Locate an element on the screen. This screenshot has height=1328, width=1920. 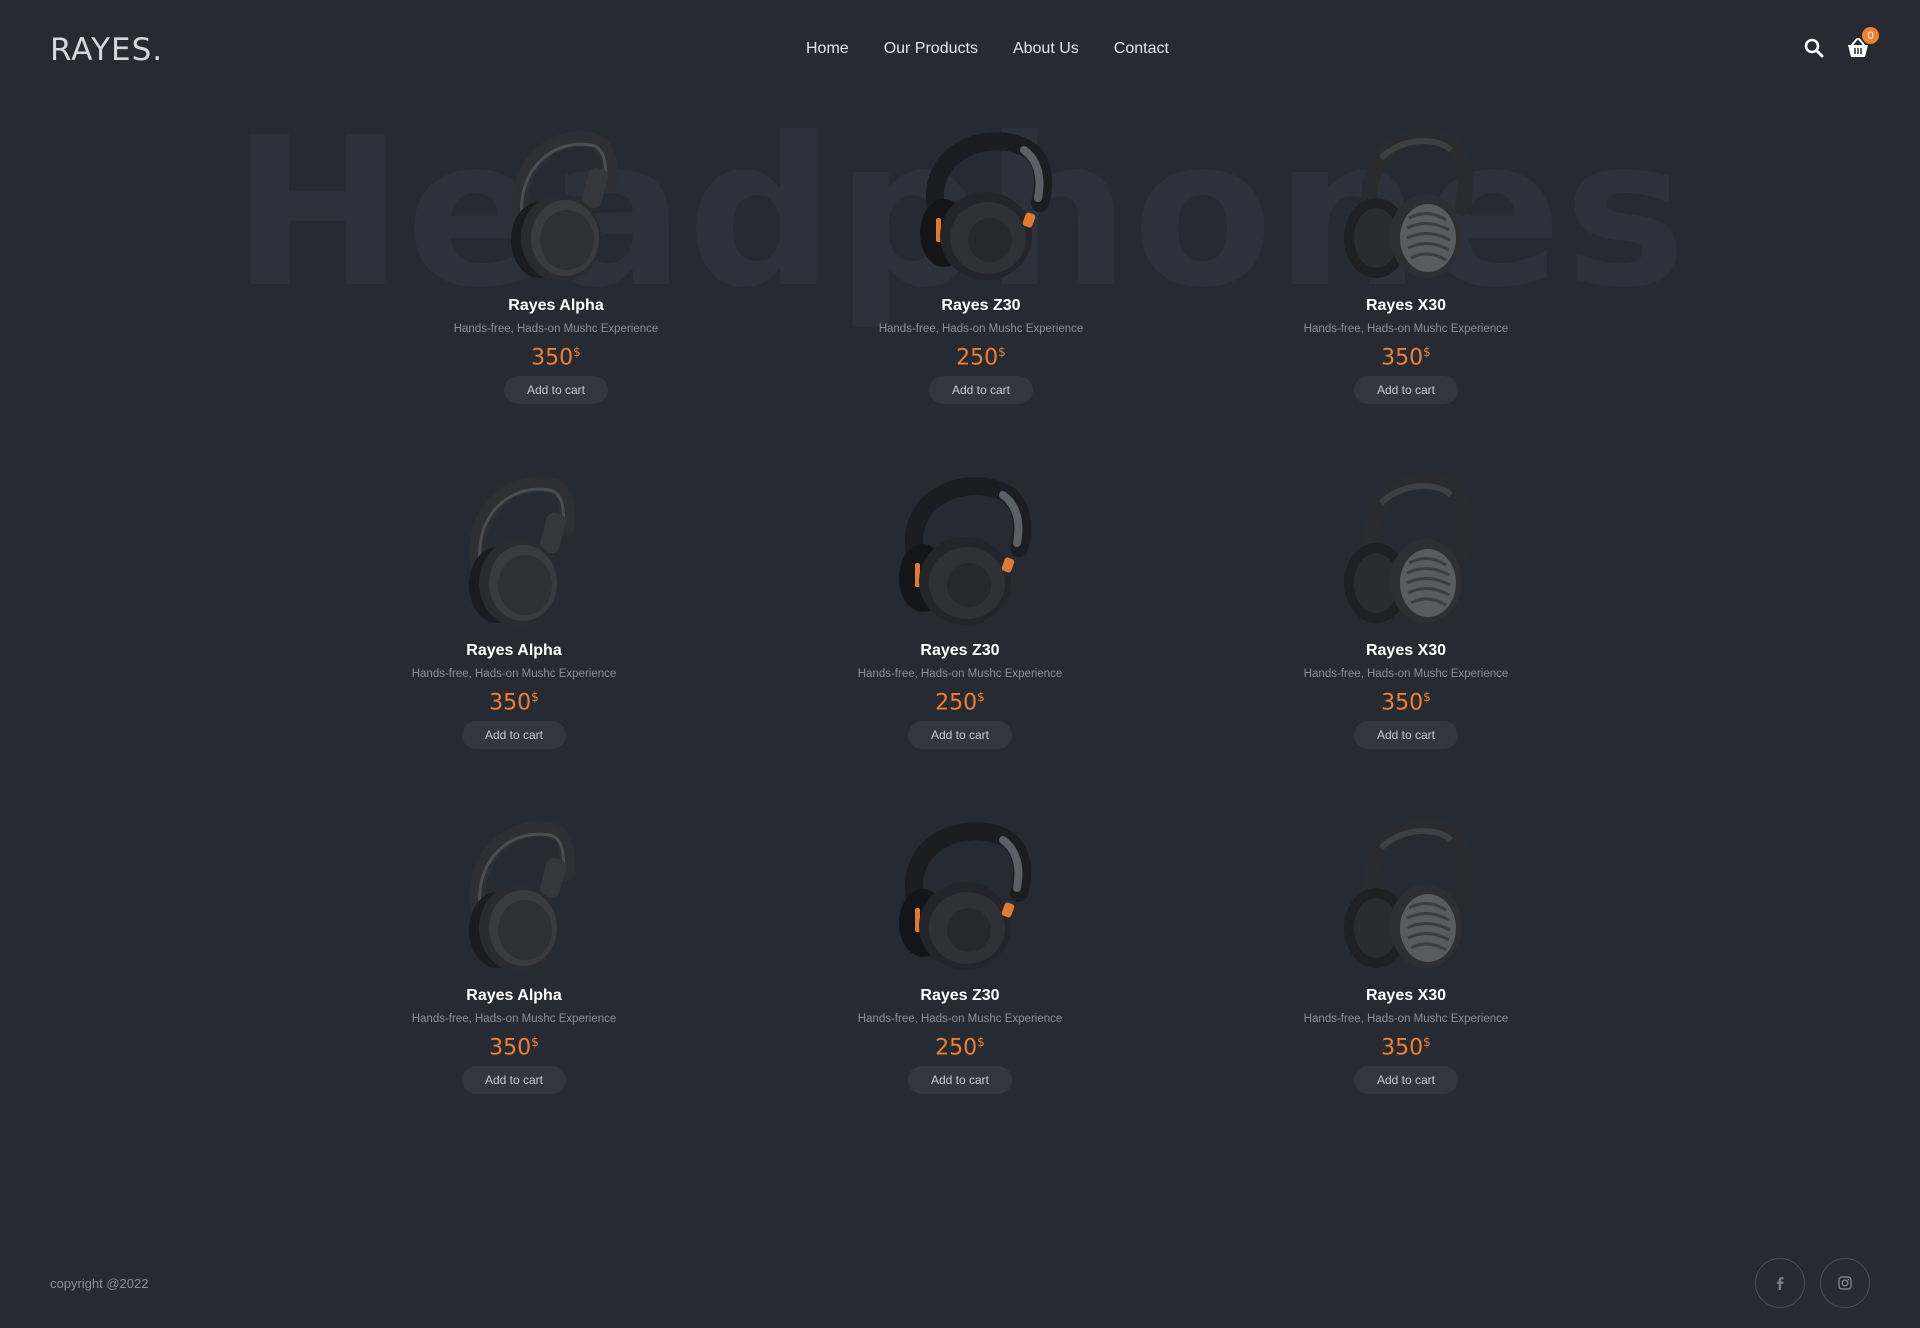
main-nav: Home Our Products About Us Contact is located at coordinates (987, 49).